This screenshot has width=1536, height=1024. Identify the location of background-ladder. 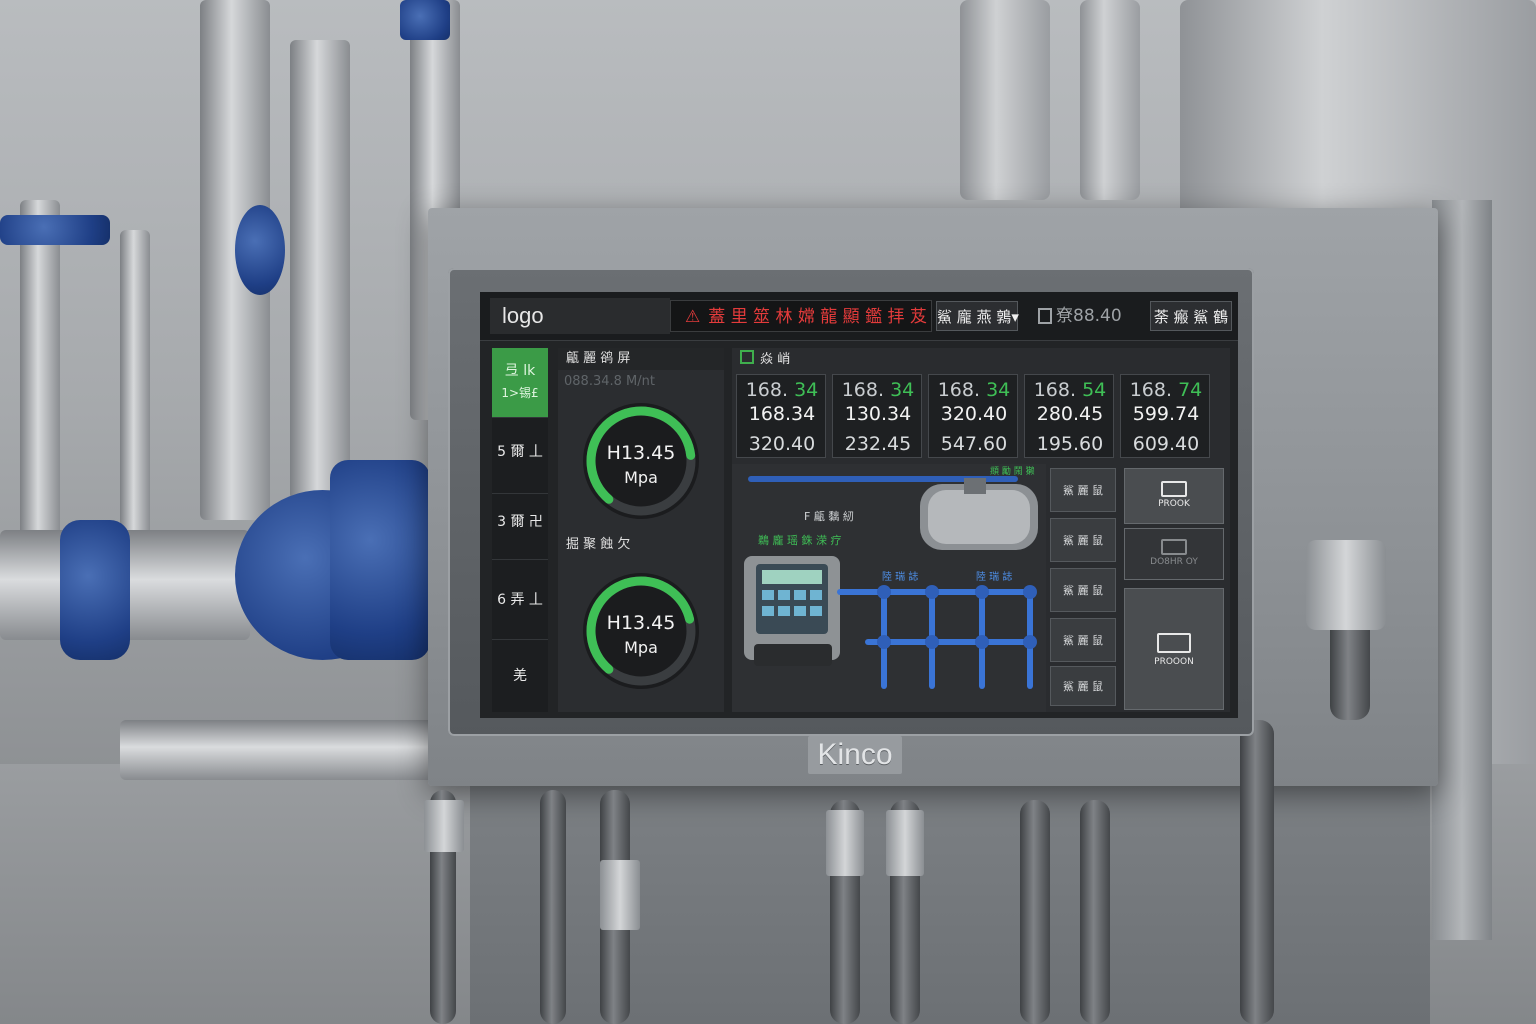
(1110, 100).